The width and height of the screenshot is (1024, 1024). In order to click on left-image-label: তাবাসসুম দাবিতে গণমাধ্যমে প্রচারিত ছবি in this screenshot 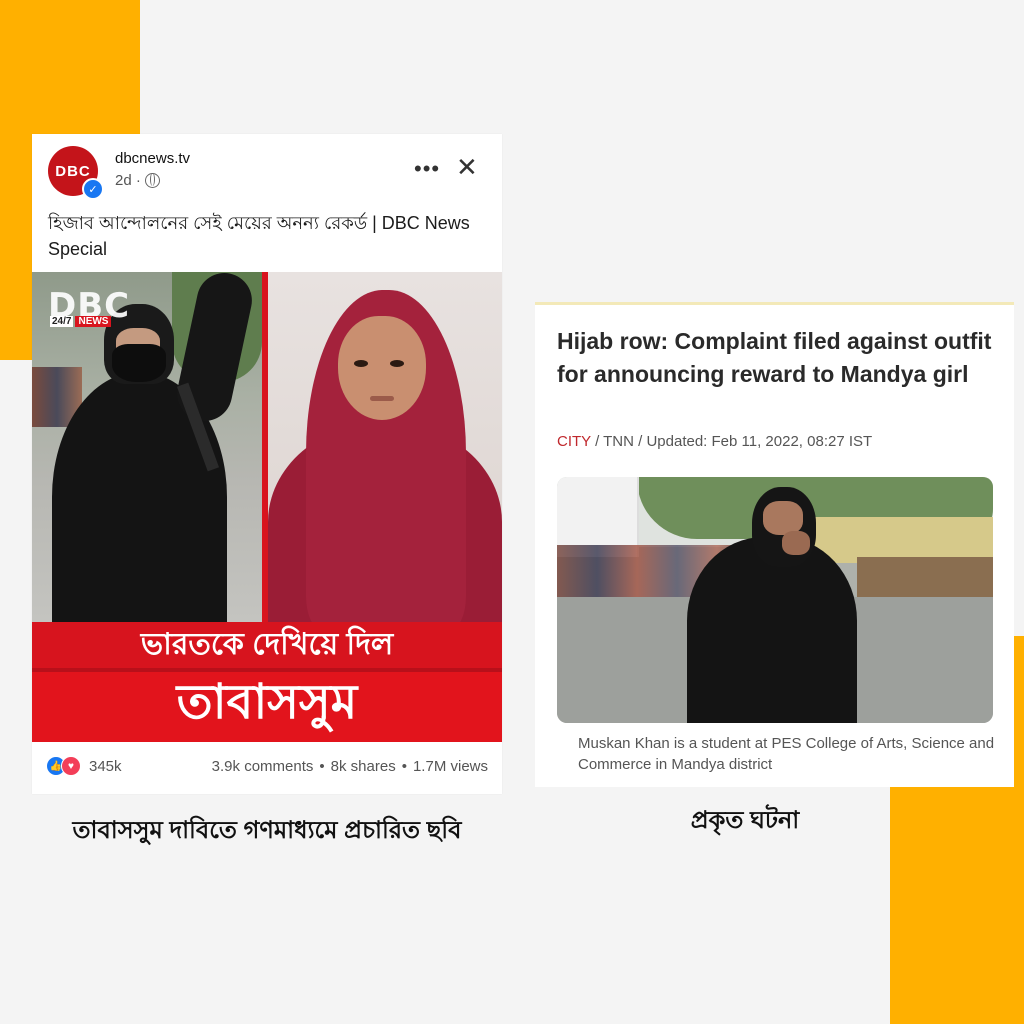, I will do `click(267, 830)`.